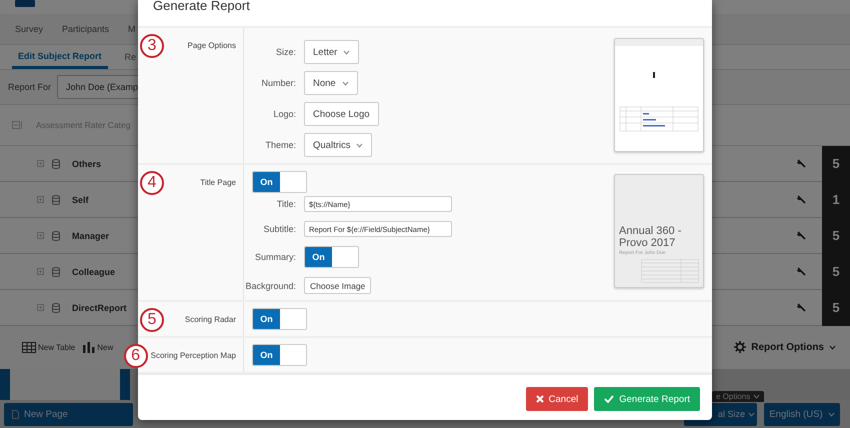  Describe the element at coordinates (89, 347) in the screenshot. I see `bar-chart-icon` at that location.